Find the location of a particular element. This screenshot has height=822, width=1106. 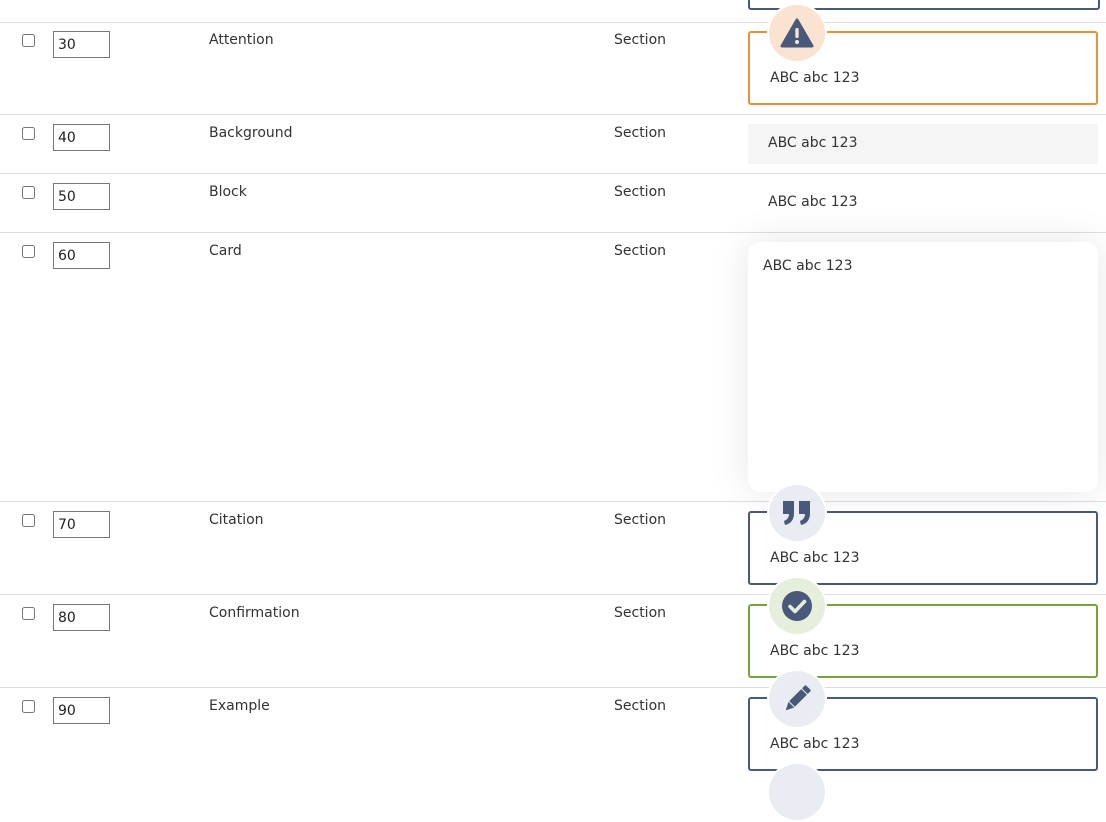

preview-card: ABC abc 123 is located at coordinates (923, 367).